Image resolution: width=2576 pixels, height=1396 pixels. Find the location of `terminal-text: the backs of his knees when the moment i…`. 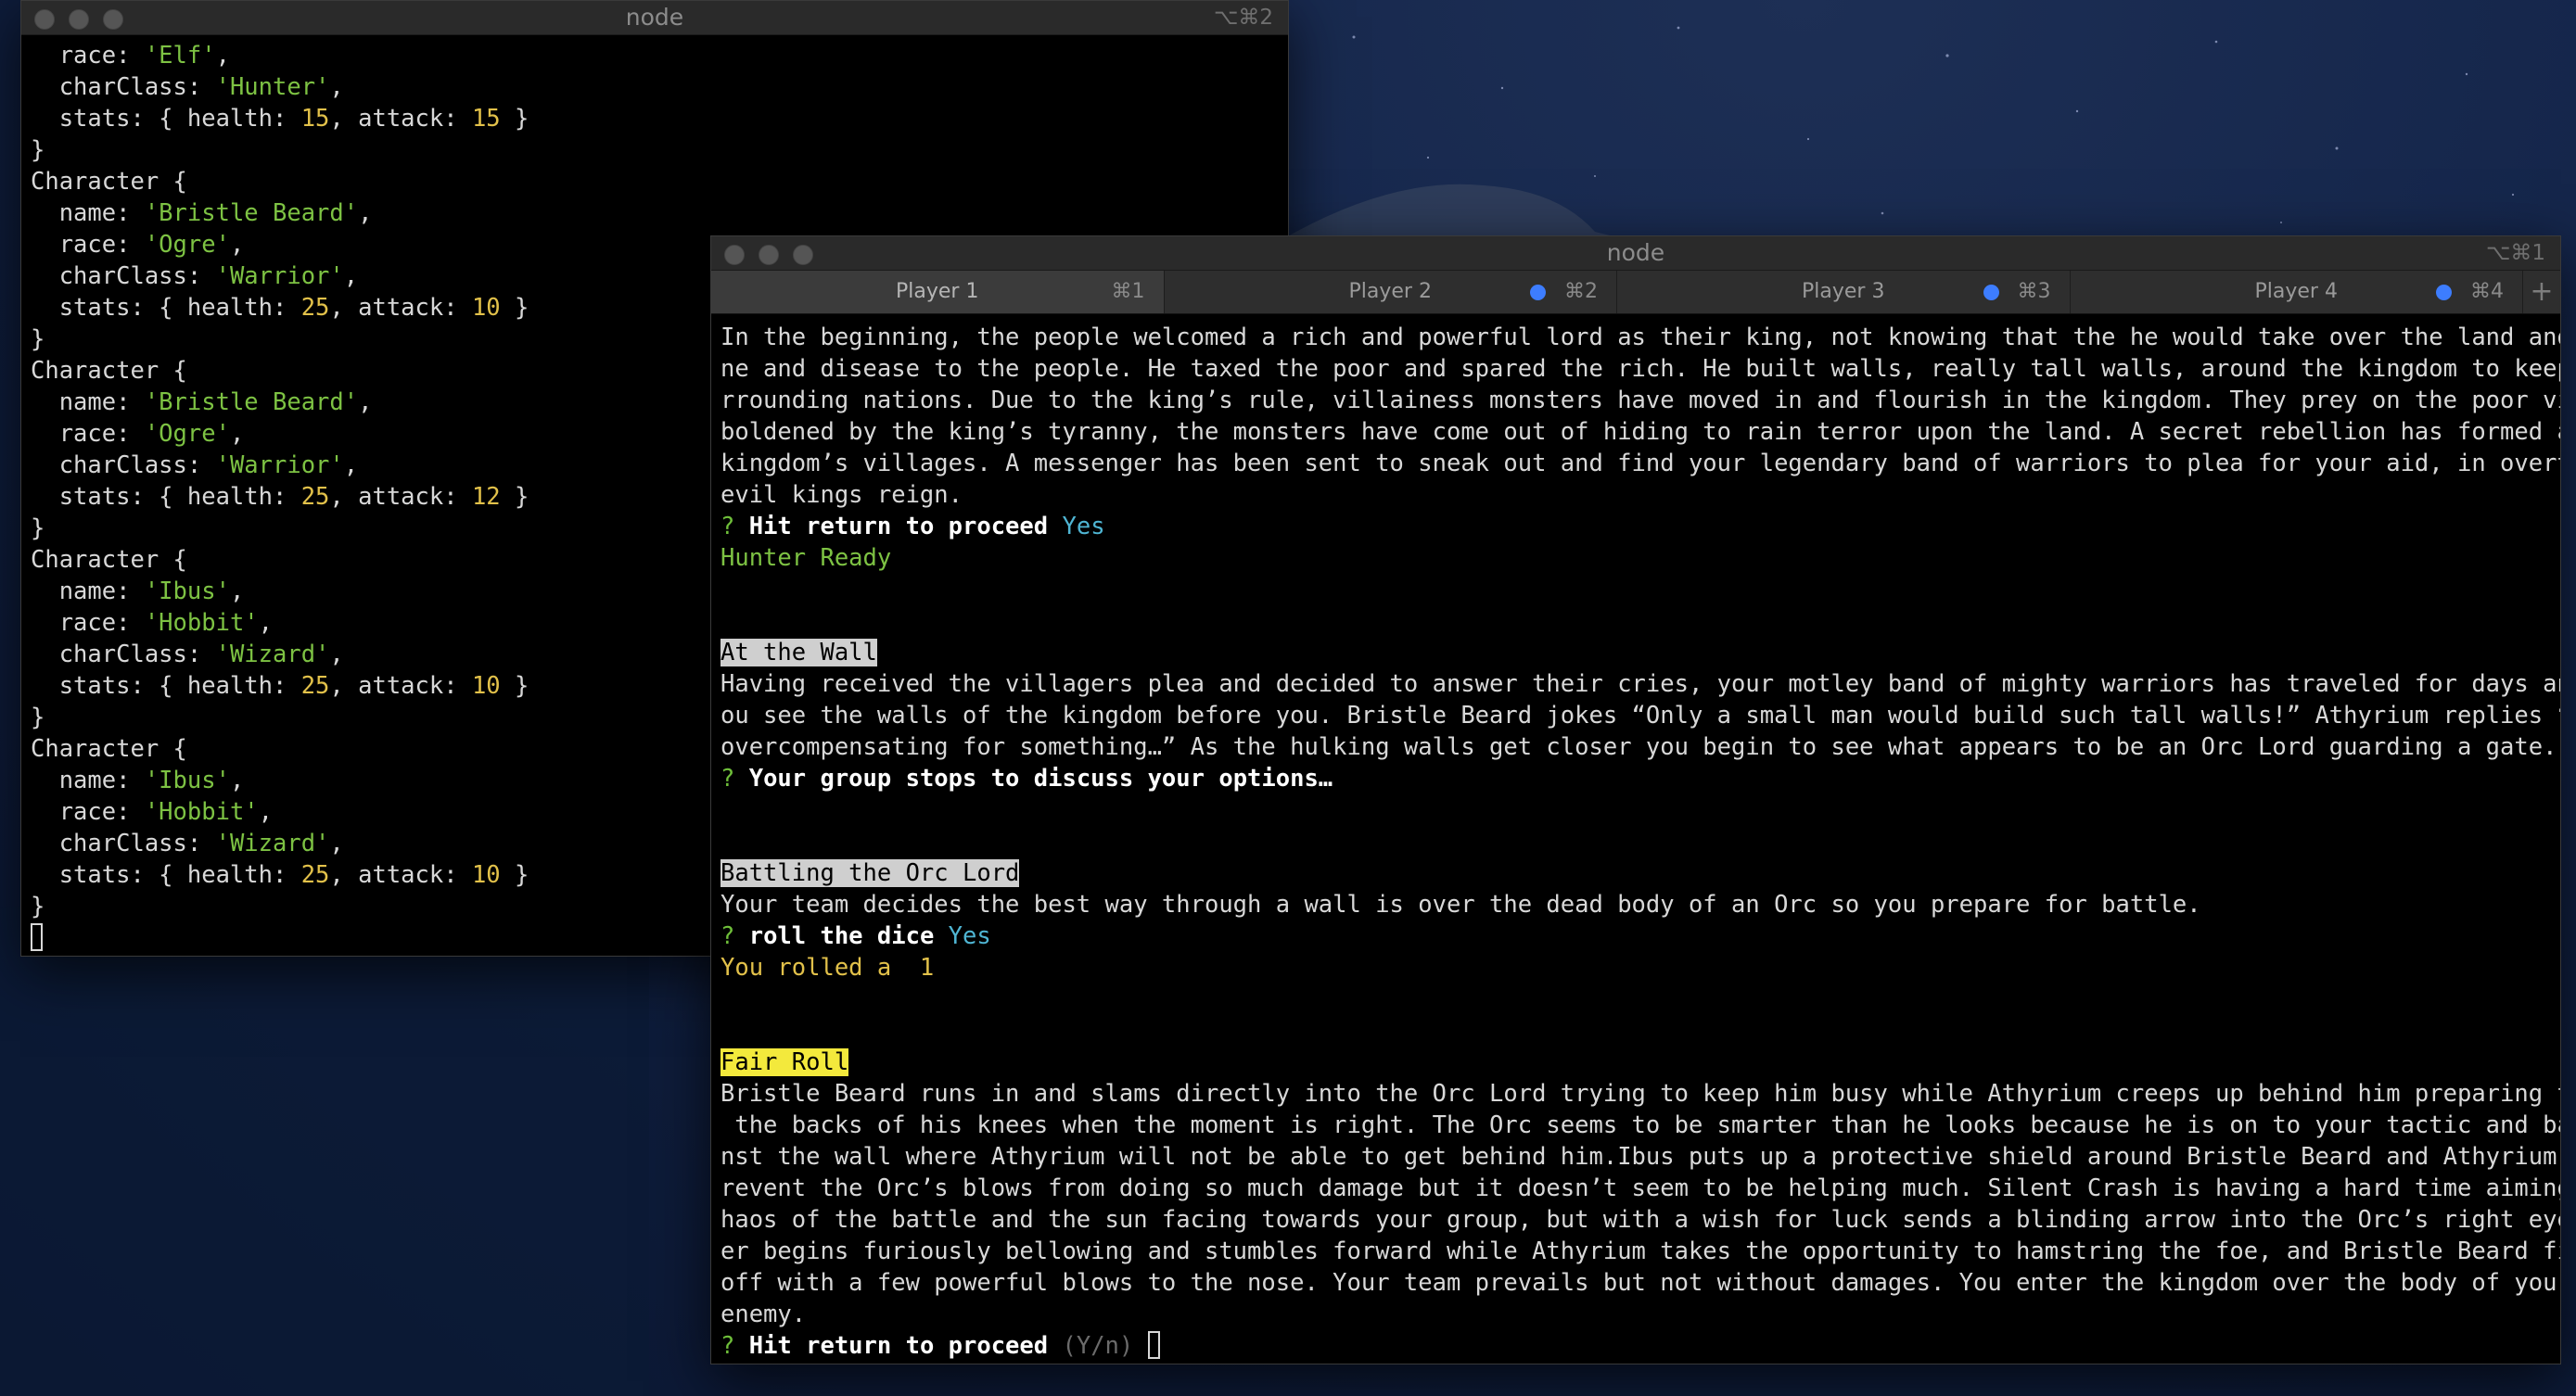

terminal-text: the backs of his knees when the moment i… is located at coordinates (1641, 1125).